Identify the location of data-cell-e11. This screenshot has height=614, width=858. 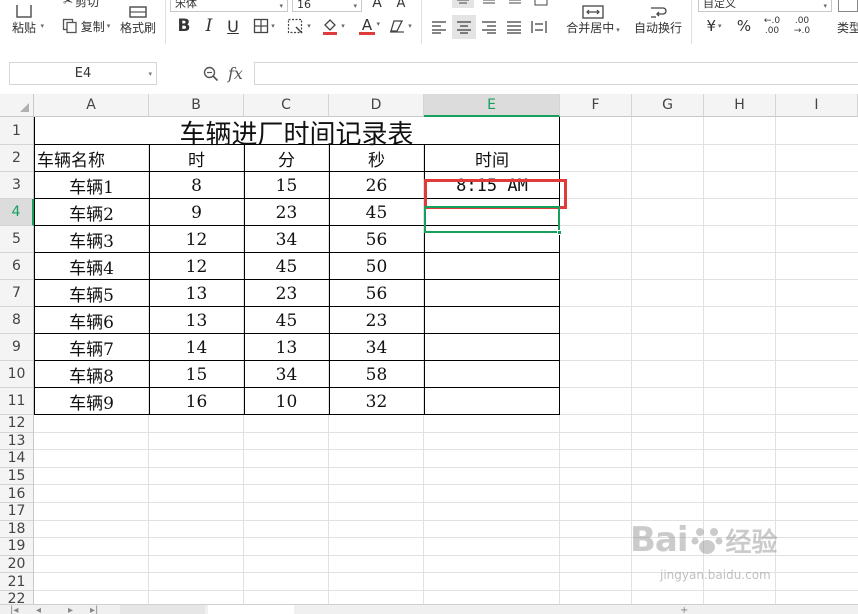
(492, 401).